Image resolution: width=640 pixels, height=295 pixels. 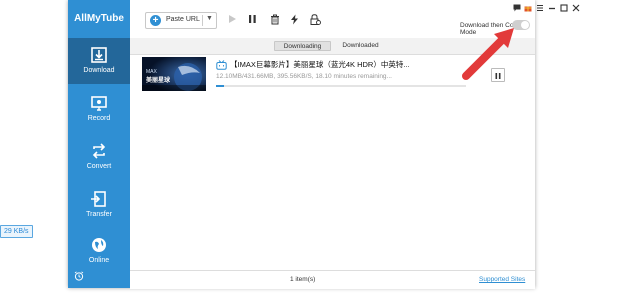 What do you see at coordinates (517, 8) in the screenshot?
I see `feedback-icon` at bounding box center [517, 8].